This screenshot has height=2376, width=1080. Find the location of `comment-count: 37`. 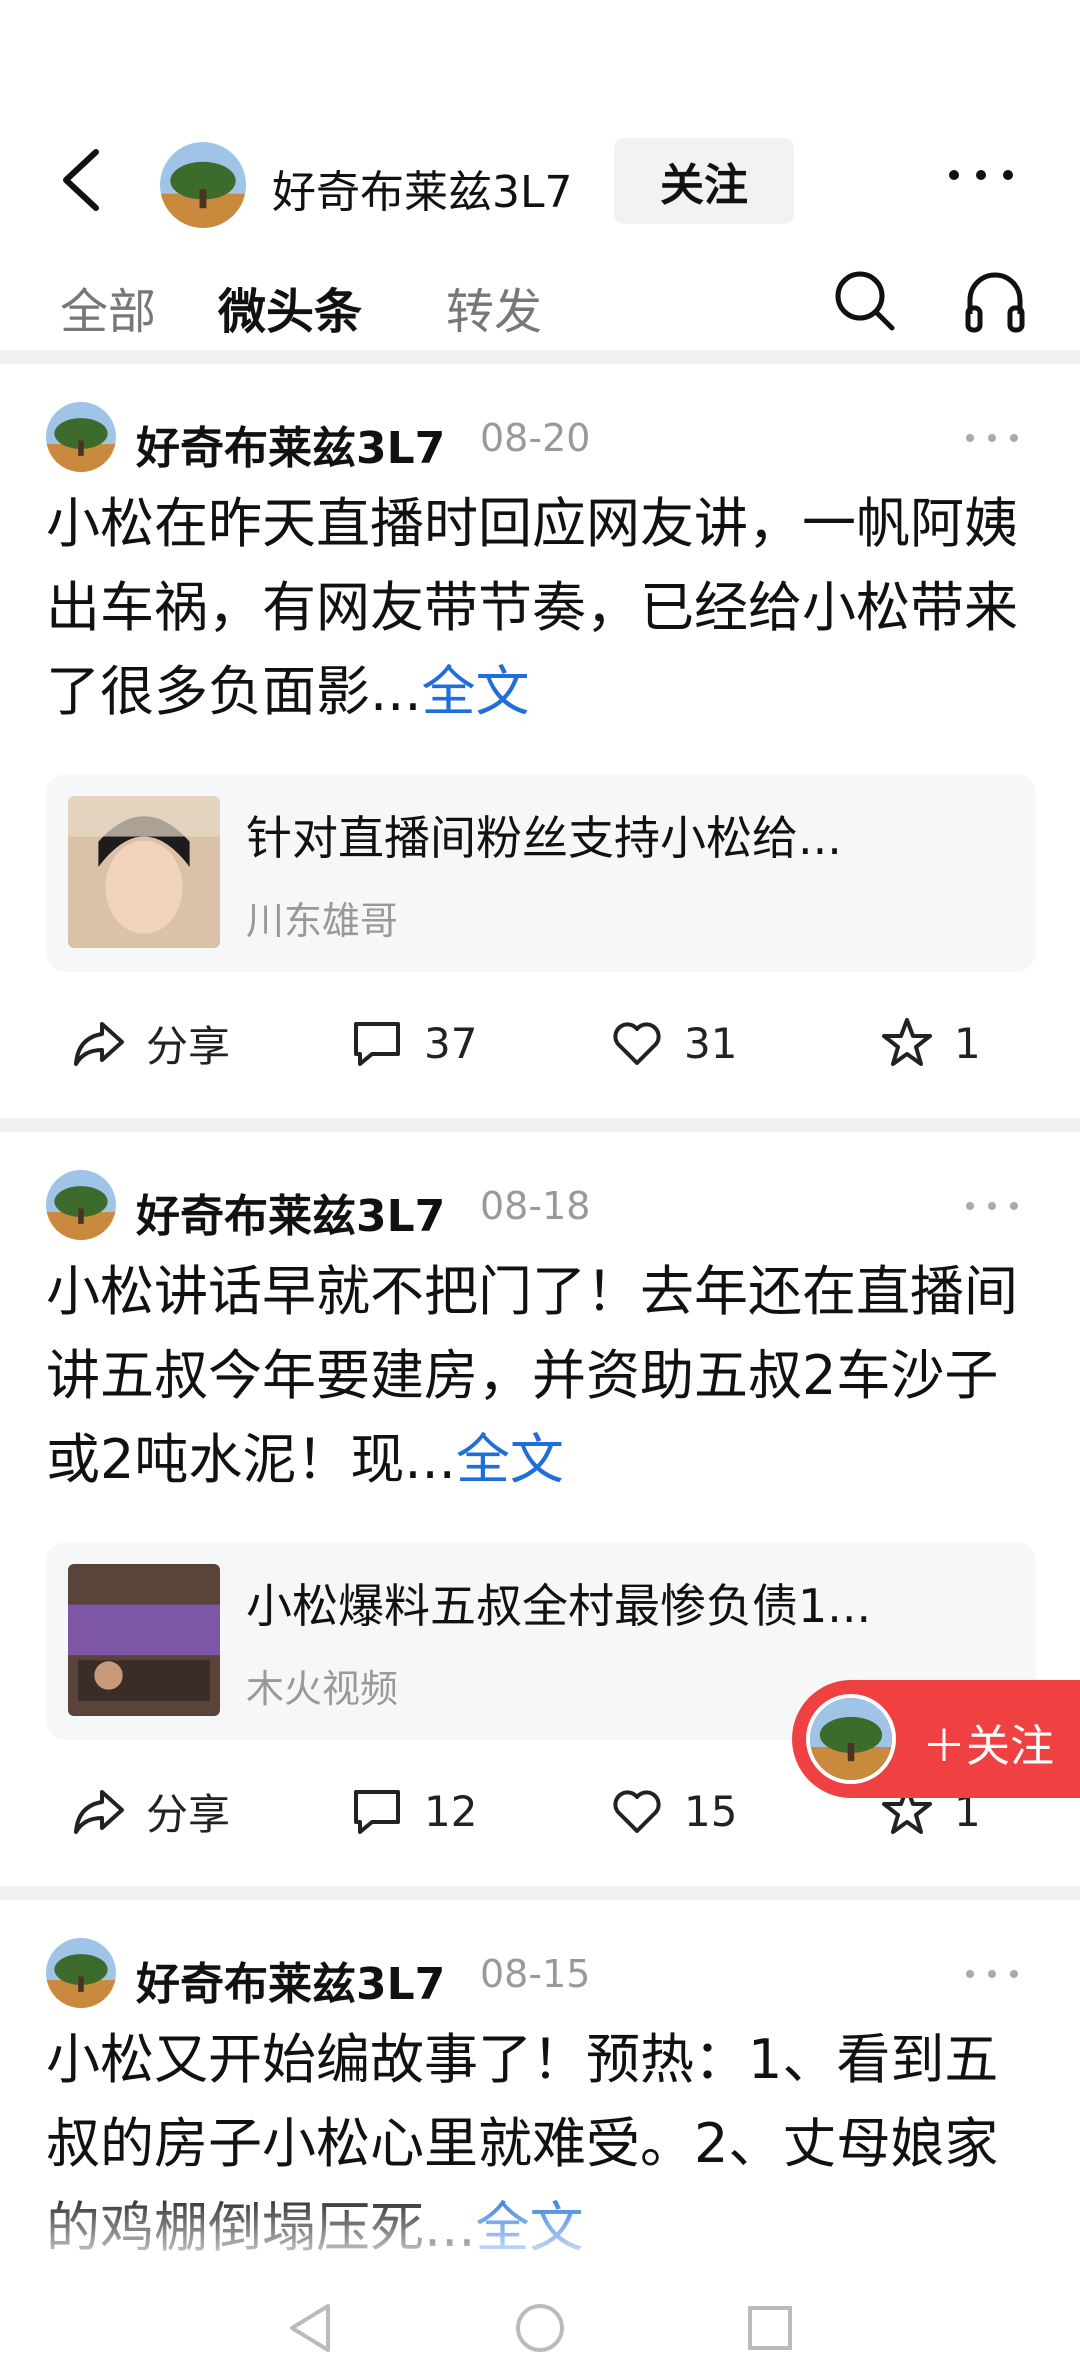

comment-count: 37 is located at coordinates (451, 1043).